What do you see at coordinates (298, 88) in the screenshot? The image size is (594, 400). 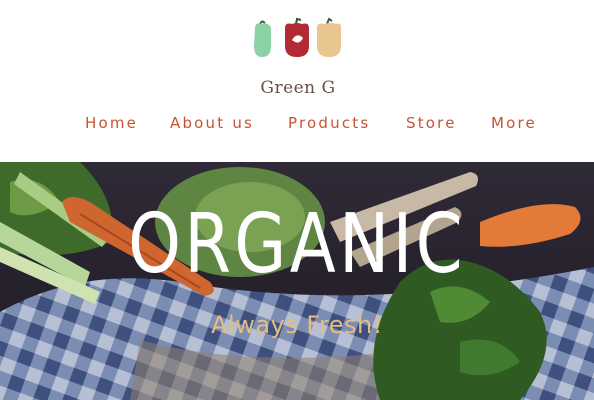 I see `brand-name: Green G` at bounding box center [298, 88].